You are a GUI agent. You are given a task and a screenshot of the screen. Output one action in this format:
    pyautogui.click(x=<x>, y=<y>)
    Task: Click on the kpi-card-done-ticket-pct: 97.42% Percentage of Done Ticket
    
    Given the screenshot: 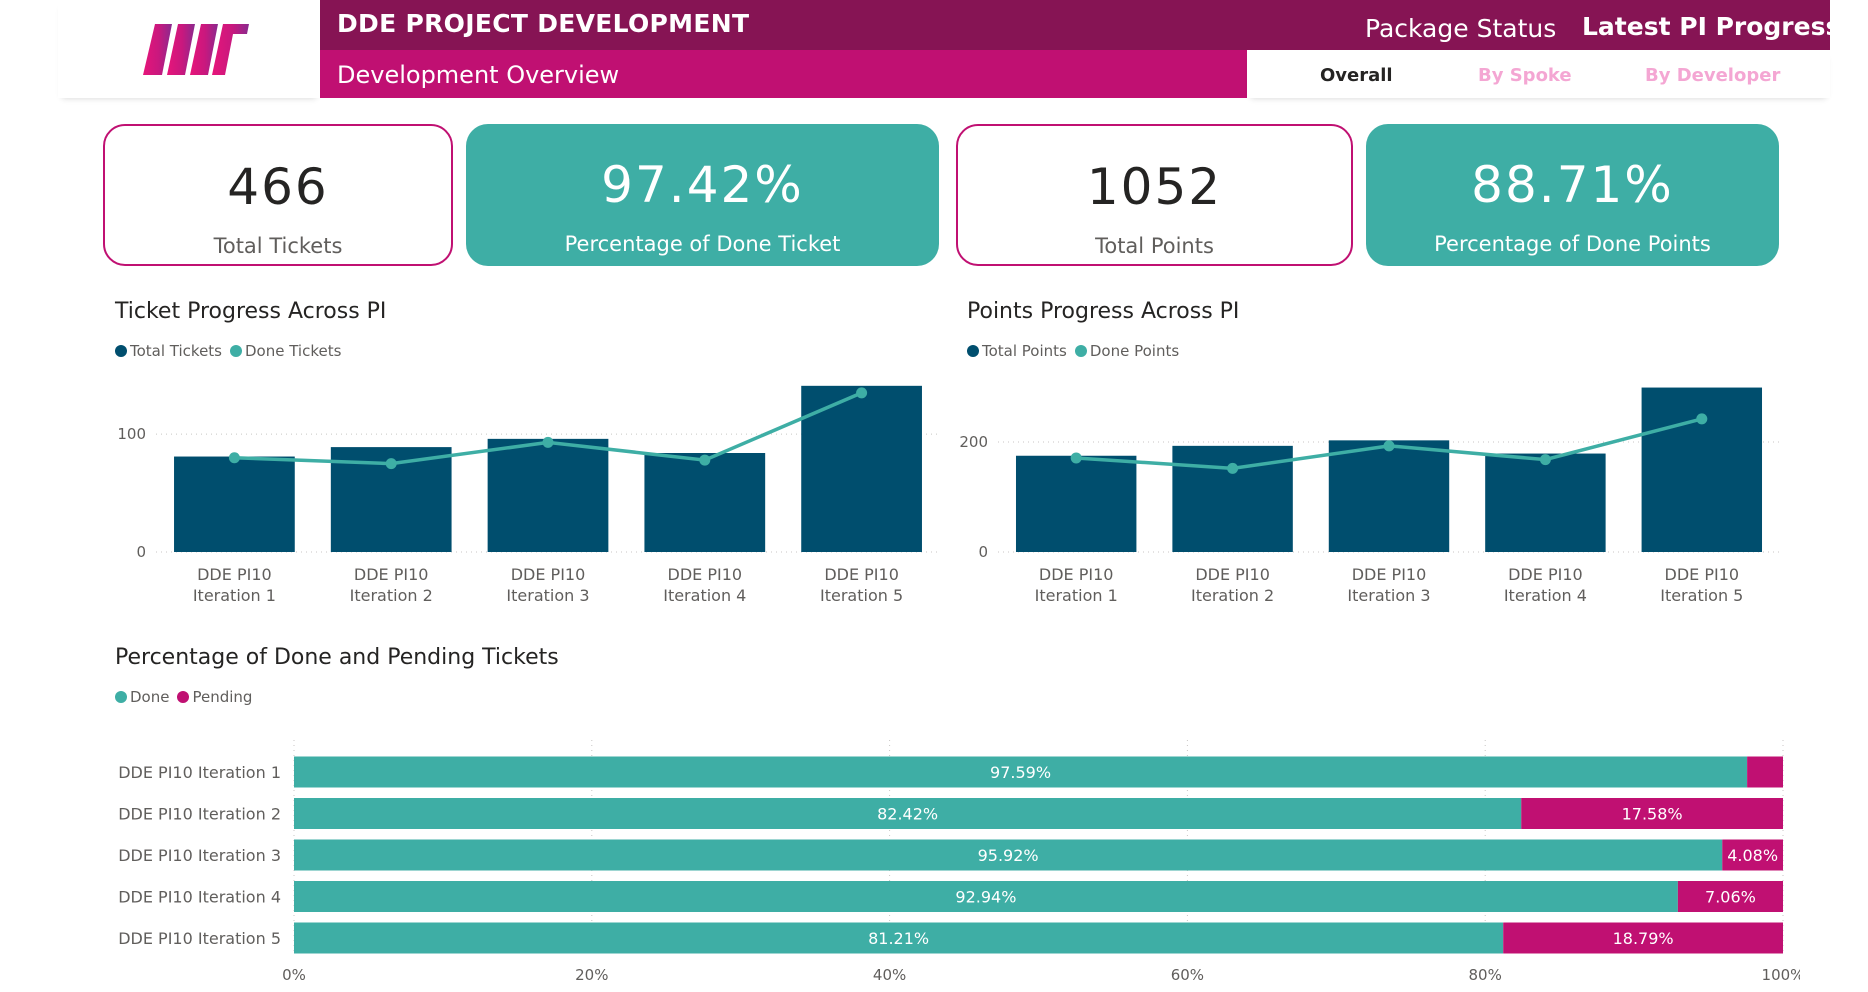 What is the action you would take?
    pyautogui.click(x=702, y=195)
    